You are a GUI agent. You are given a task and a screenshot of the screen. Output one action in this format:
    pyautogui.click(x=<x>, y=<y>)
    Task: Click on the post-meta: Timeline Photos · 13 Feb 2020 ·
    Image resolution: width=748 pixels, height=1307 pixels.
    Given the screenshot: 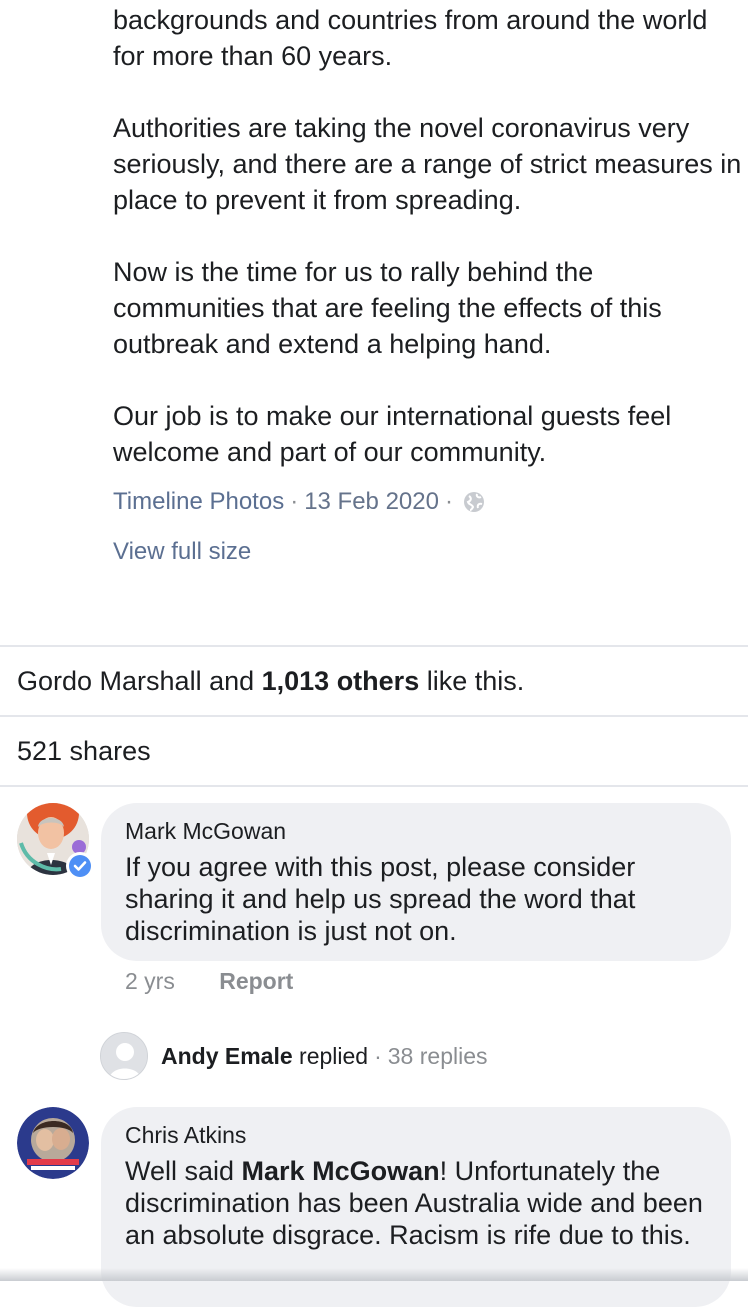 What is the action you would take?
    pyautogui.click(x=299, y=502)
    